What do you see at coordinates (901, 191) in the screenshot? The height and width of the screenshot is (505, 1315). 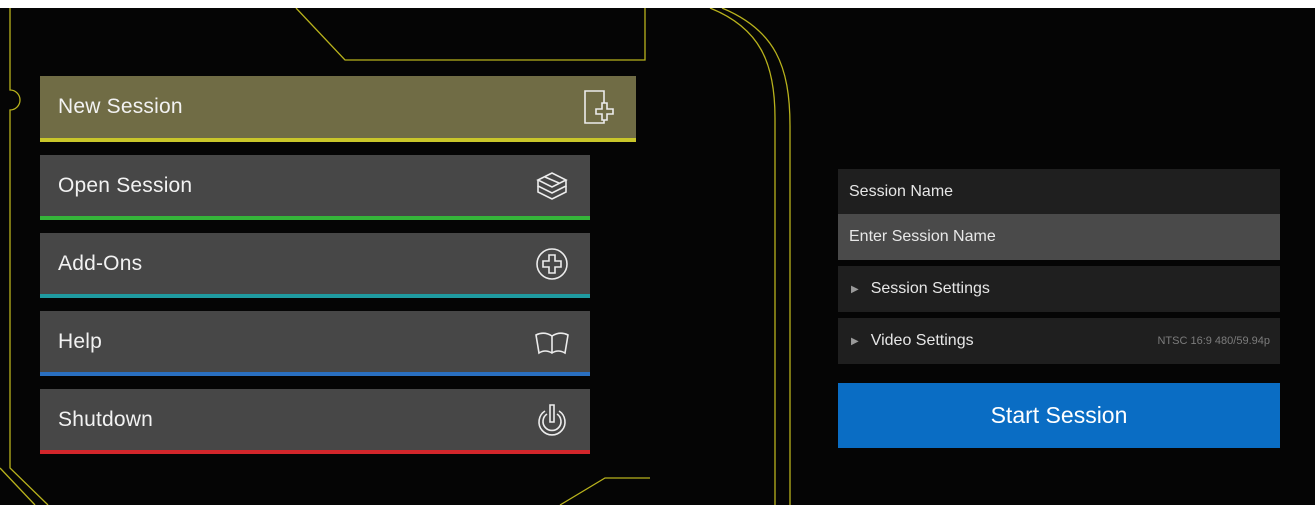 I see `session-name-label-text: Session Name` at bounding box center [901, 191].